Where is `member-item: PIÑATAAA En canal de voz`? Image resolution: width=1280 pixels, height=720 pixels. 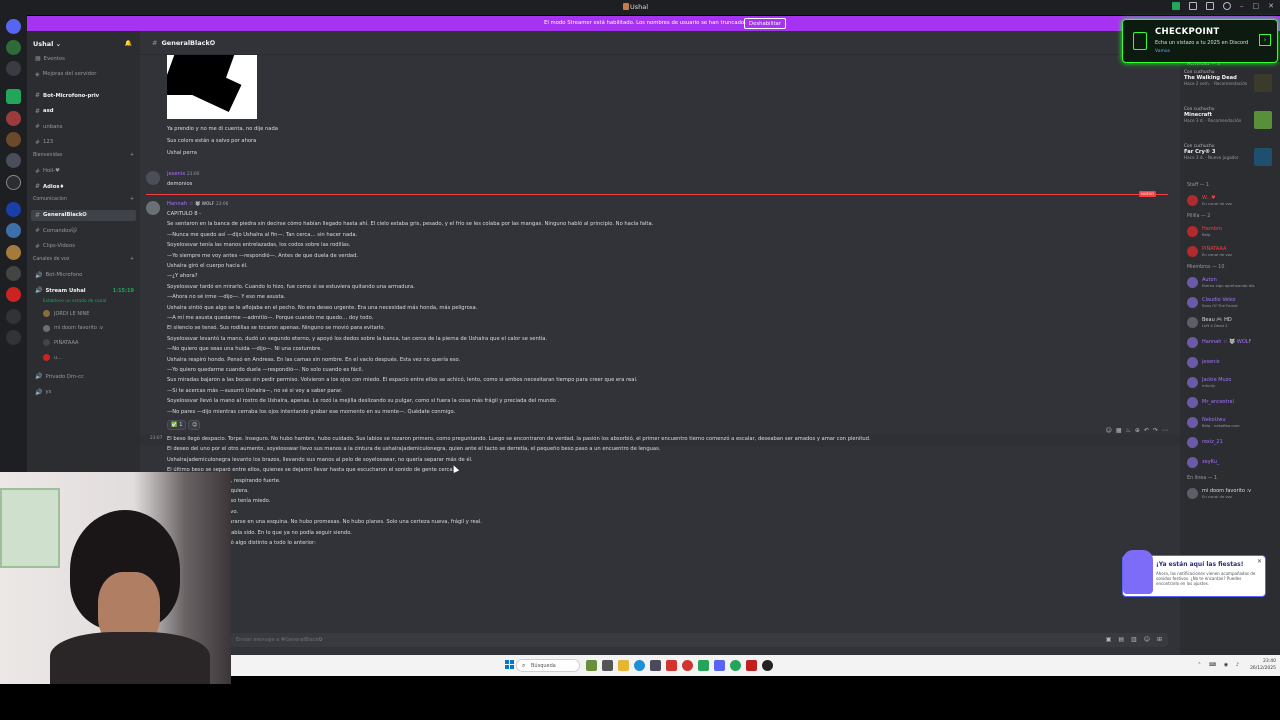 member-item: PIÑATAAA En canal de voz is located at coordinates (1230, 251).